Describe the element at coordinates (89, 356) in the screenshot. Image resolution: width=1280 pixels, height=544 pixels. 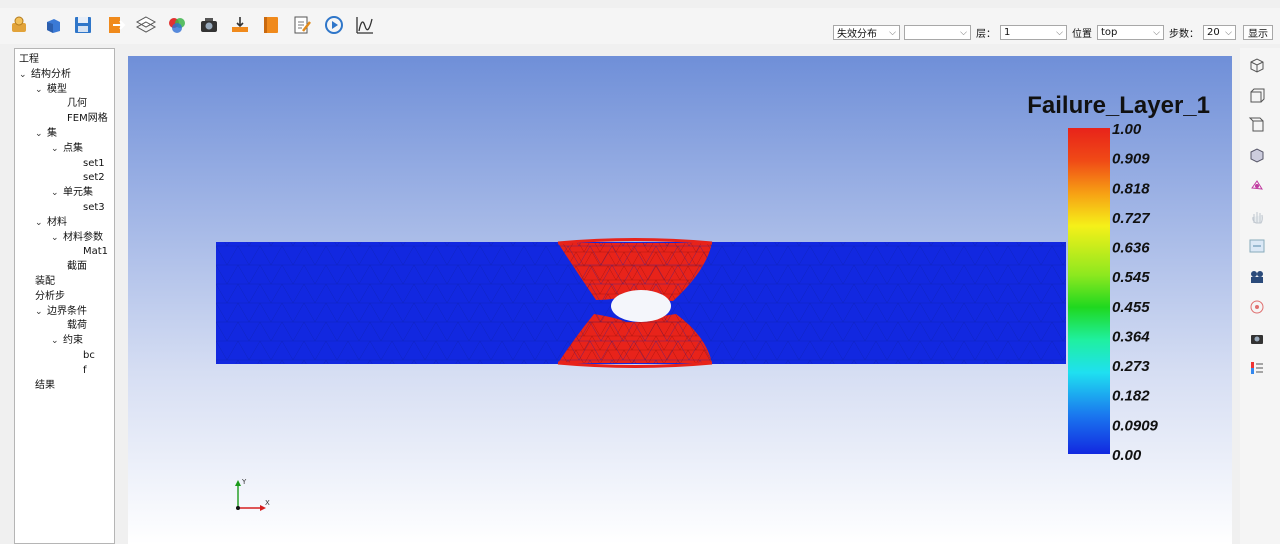
I see `tree-item: bc` at that location.